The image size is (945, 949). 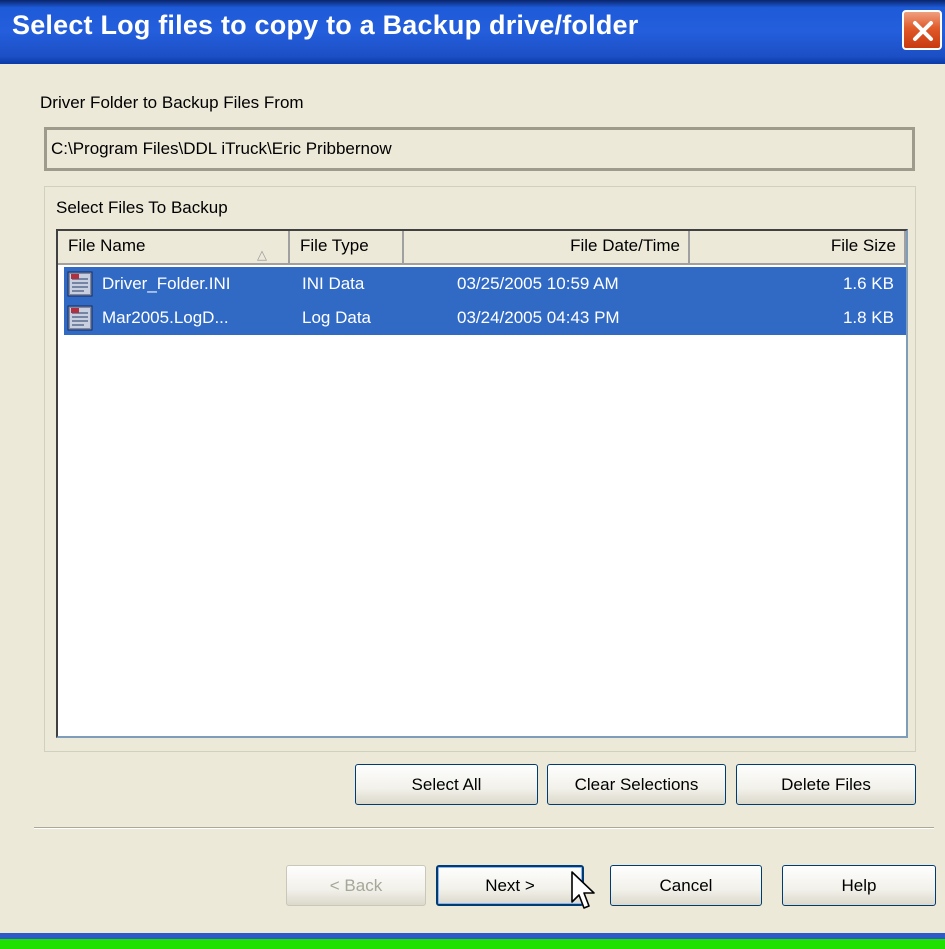 I want to click on file-name: Driver_Folder.INI, so click(x=166, y=283).